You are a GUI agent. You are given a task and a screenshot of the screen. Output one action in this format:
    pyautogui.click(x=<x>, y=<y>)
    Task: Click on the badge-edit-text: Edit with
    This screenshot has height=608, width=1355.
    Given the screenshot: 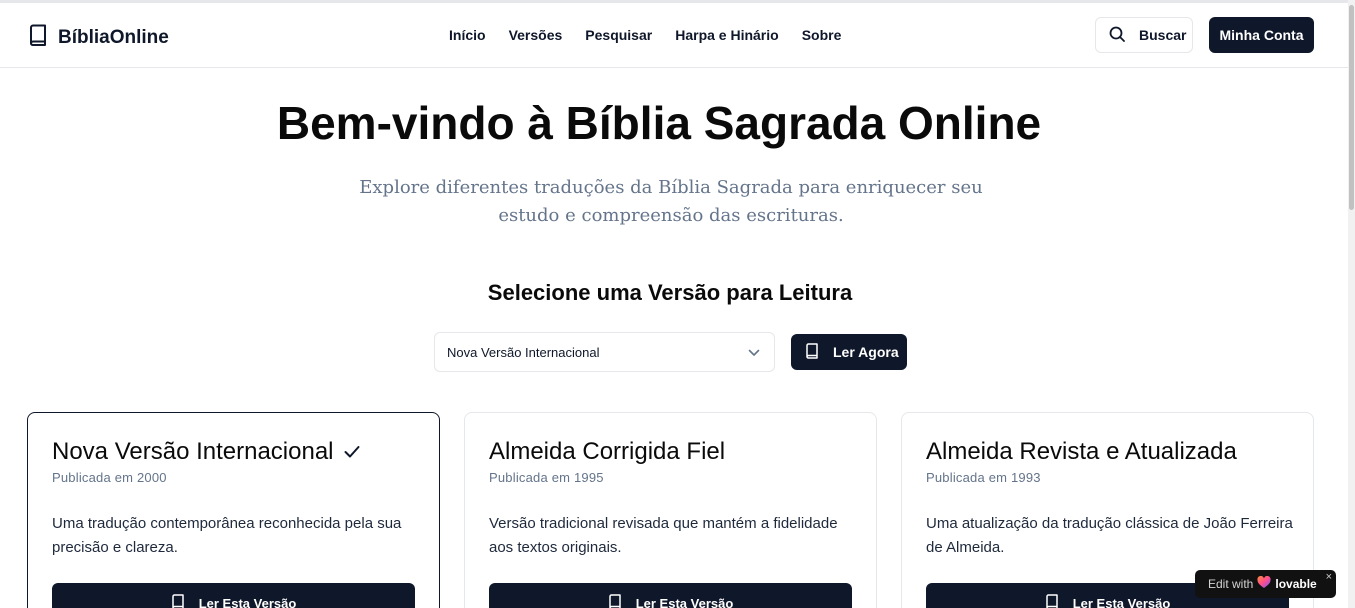 What is the action you would take?
    pyautogui.click(x=1231, y=584)
    